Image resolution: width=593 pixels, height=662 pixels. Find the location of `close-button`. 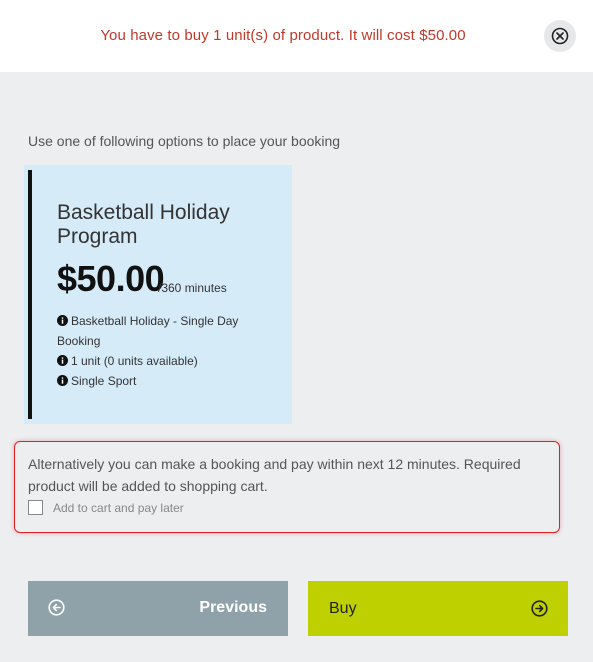

close-button is located at coordinates (560, 36).